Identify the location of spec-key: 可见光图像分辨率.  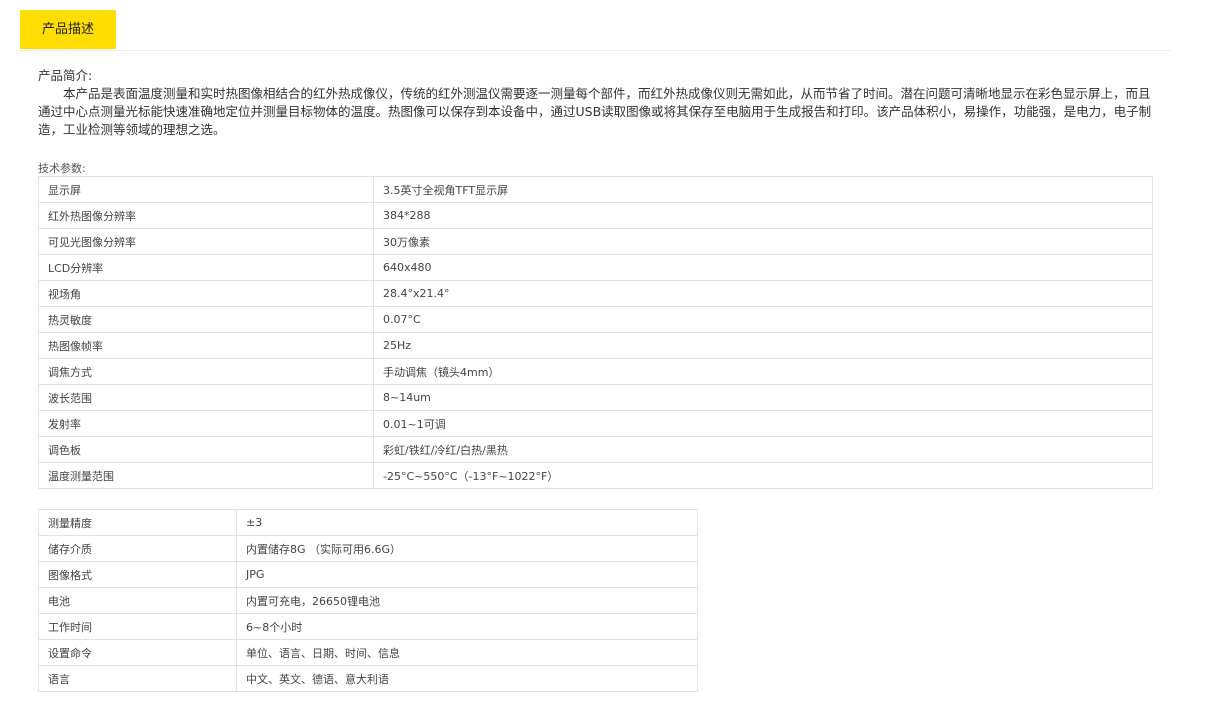
(206, 241).